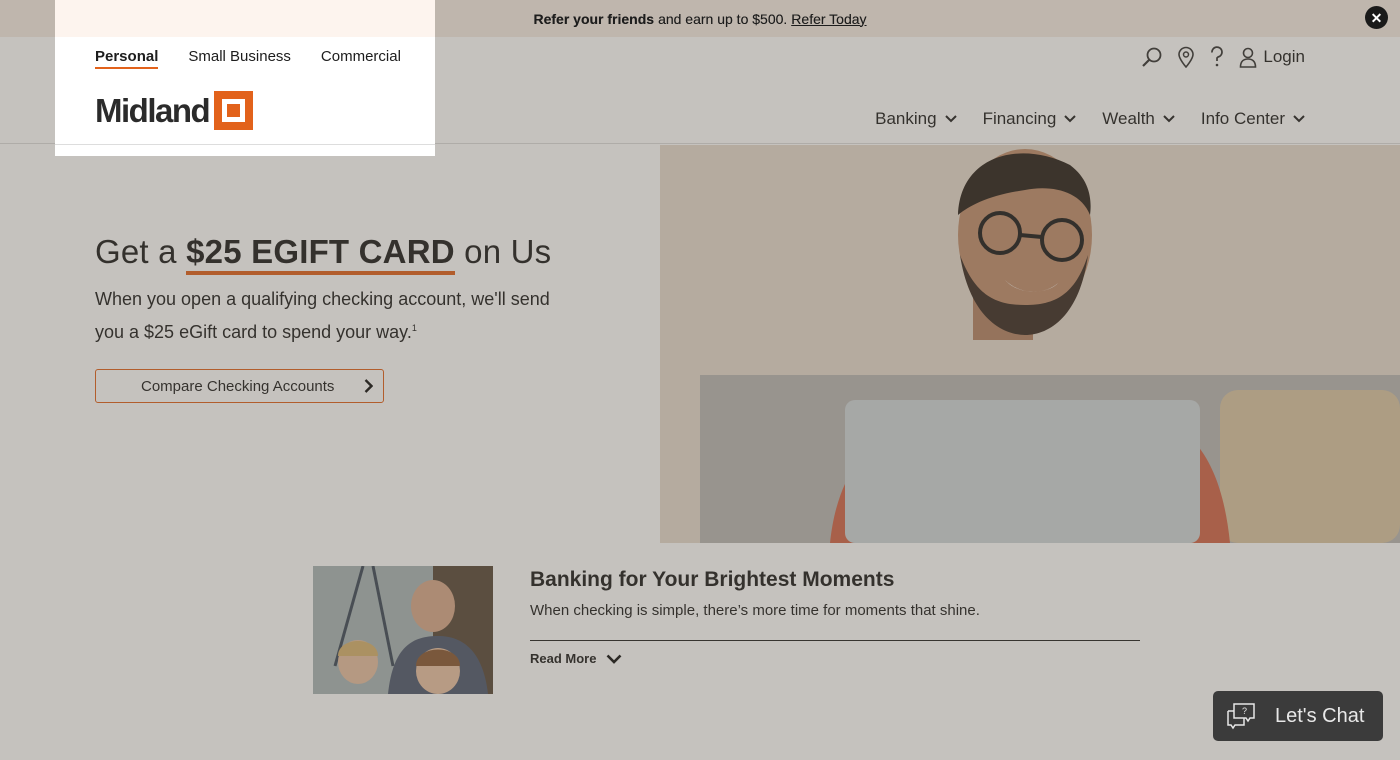 The height and width of the screenshot is (760, 1400). I want to click on midland-logo: Midland, so click(174, 110).